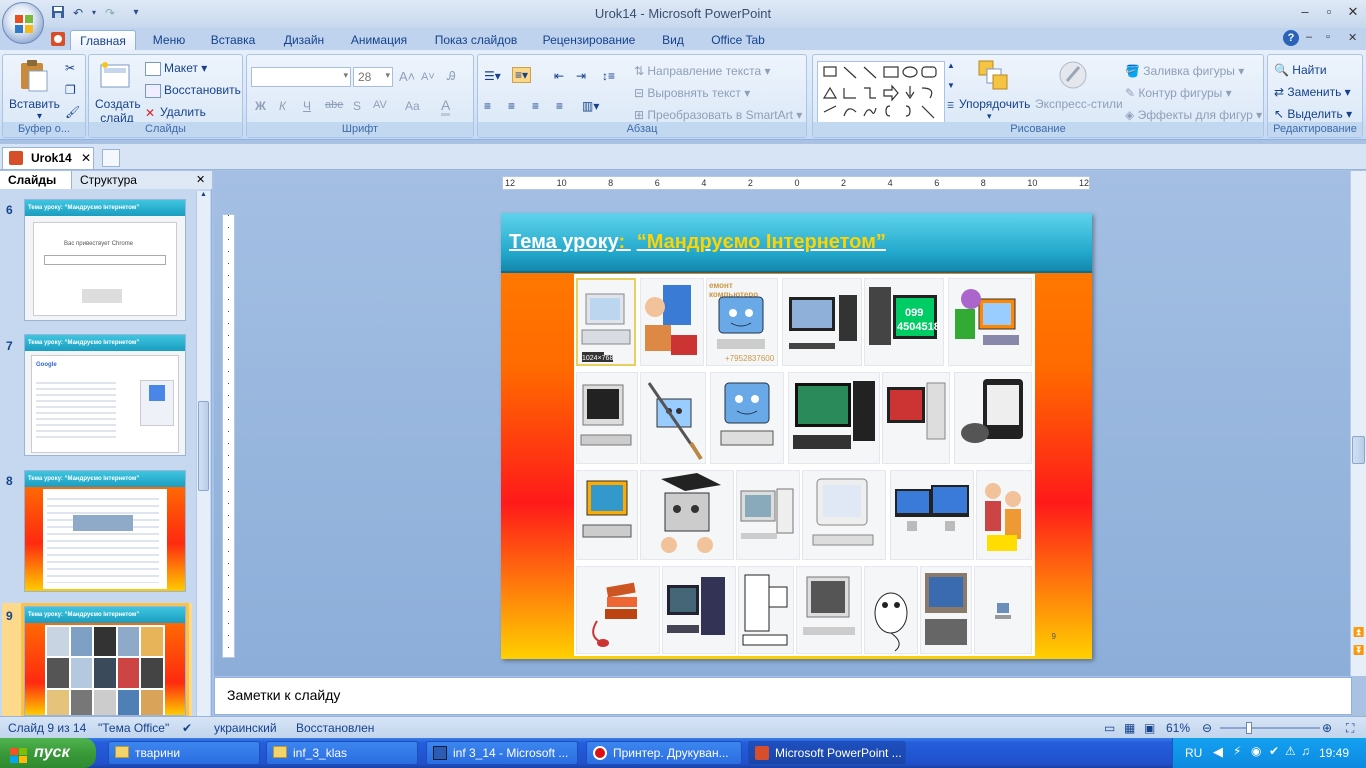  What do you see at coordinates (451, 76) in the screenshot?
I see `clear-format-icon: Ꭿ` at bounding box center [451, 76].